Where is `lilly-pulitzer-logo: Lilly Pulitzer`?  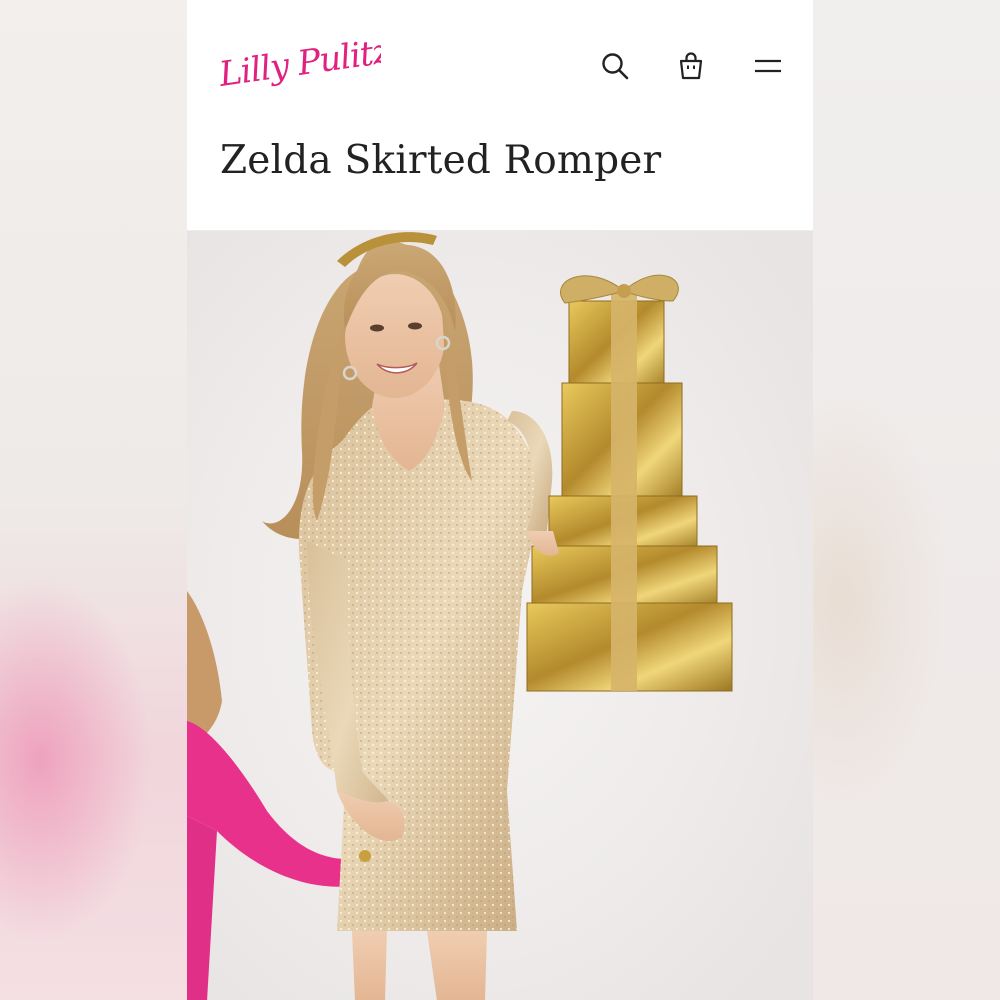 lilly-pulitzer-logo: Lilly Pulitzer is located at coordinates (322, 60).